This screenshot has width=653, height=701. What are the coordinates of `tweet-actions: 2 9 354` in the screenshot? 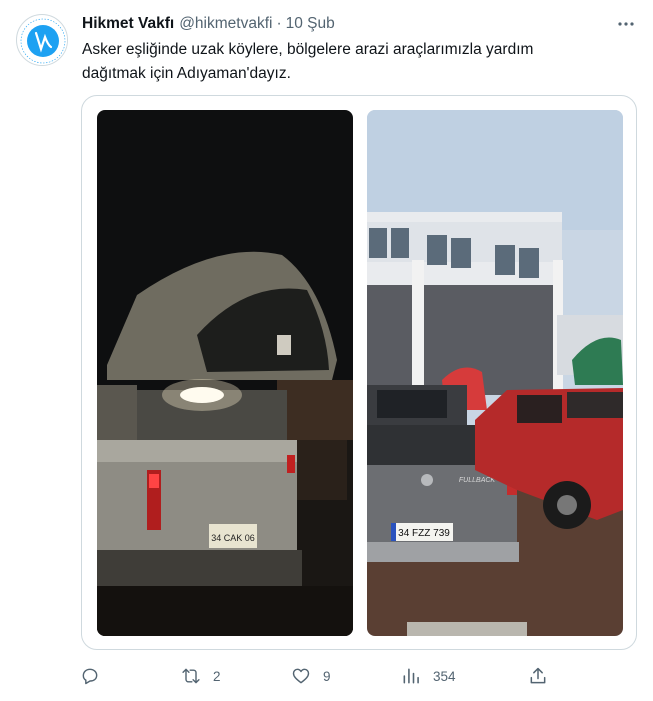 It's located at (320, 676).